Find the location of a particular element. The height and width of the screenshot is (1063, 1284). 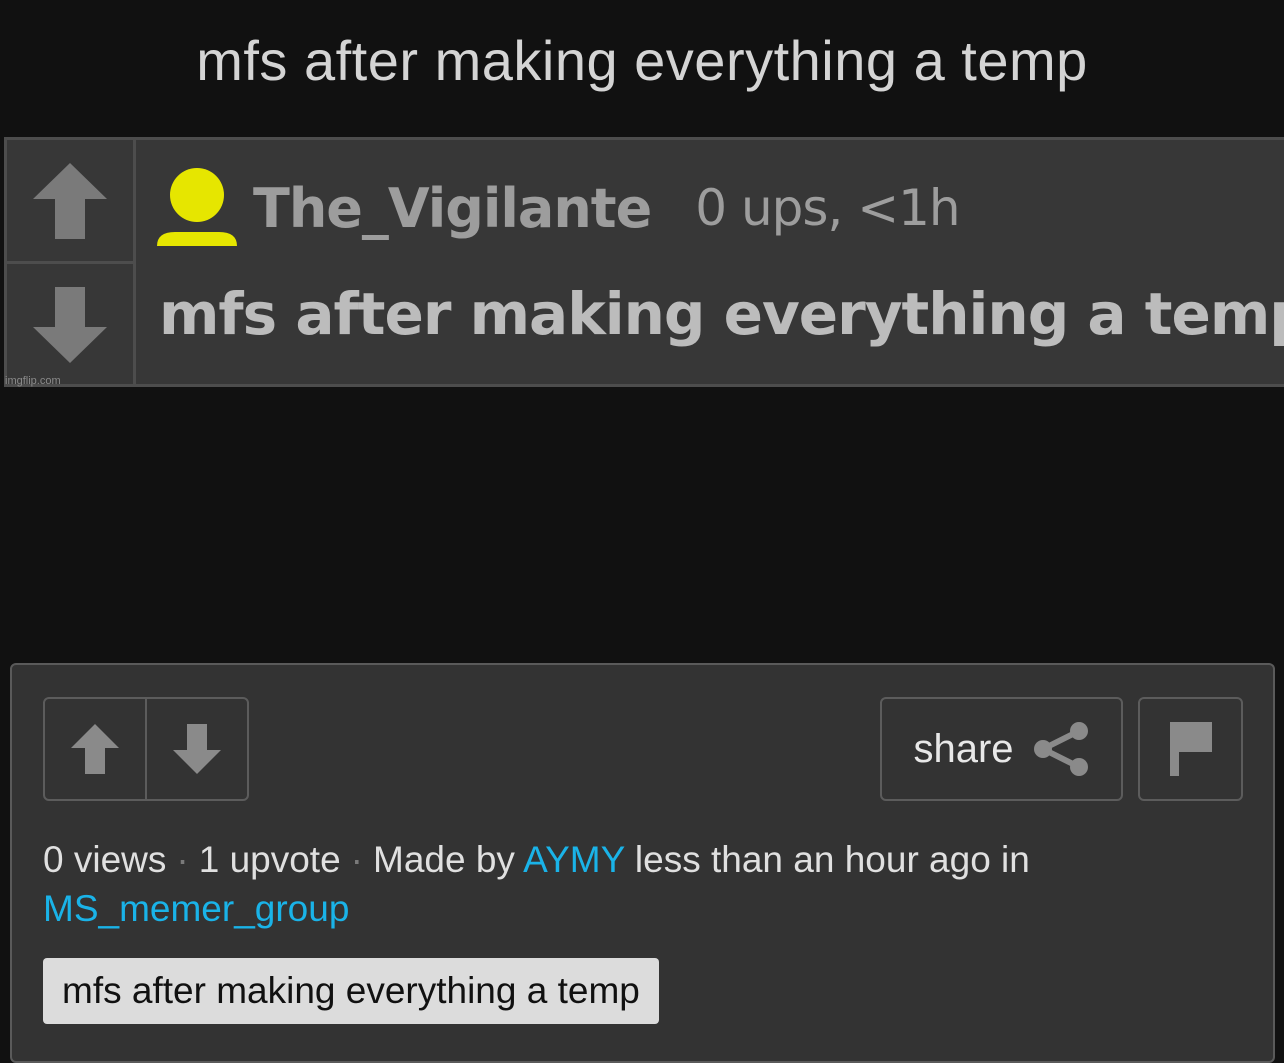

upvote-button is located at coordinates (96, 749).